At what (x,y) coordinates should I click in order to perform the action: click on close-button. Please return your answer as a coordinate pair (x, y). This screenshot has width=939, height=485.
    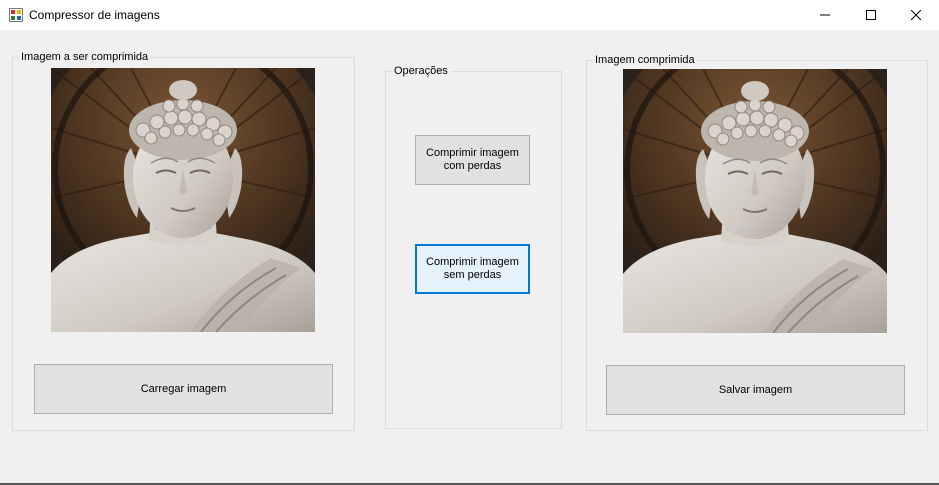
    Looking at the image, I should click on (916, 15).